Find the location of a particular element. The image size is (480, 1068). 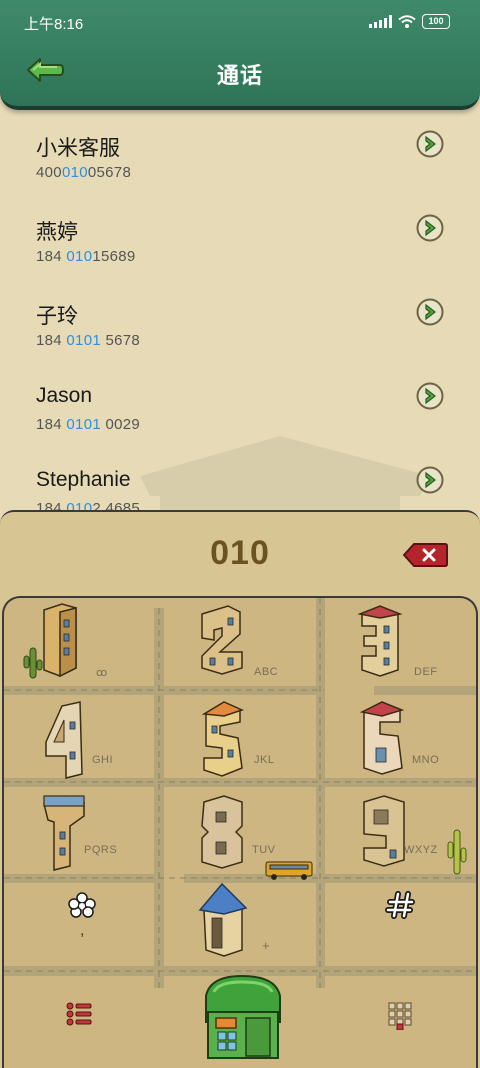

status-icons: 100 is located at coordinates (409, 21).